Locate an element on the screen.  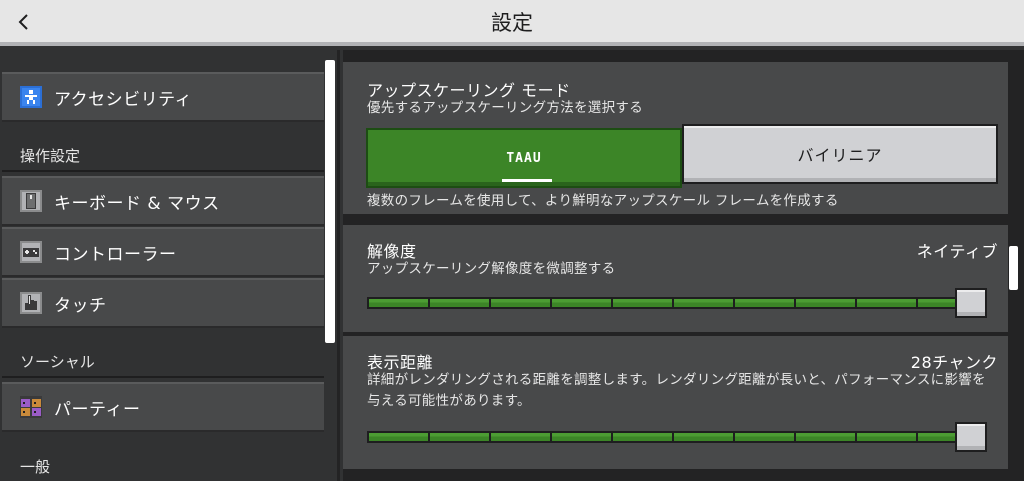
top-bar: 設定 is located at coordinates (512, 23).